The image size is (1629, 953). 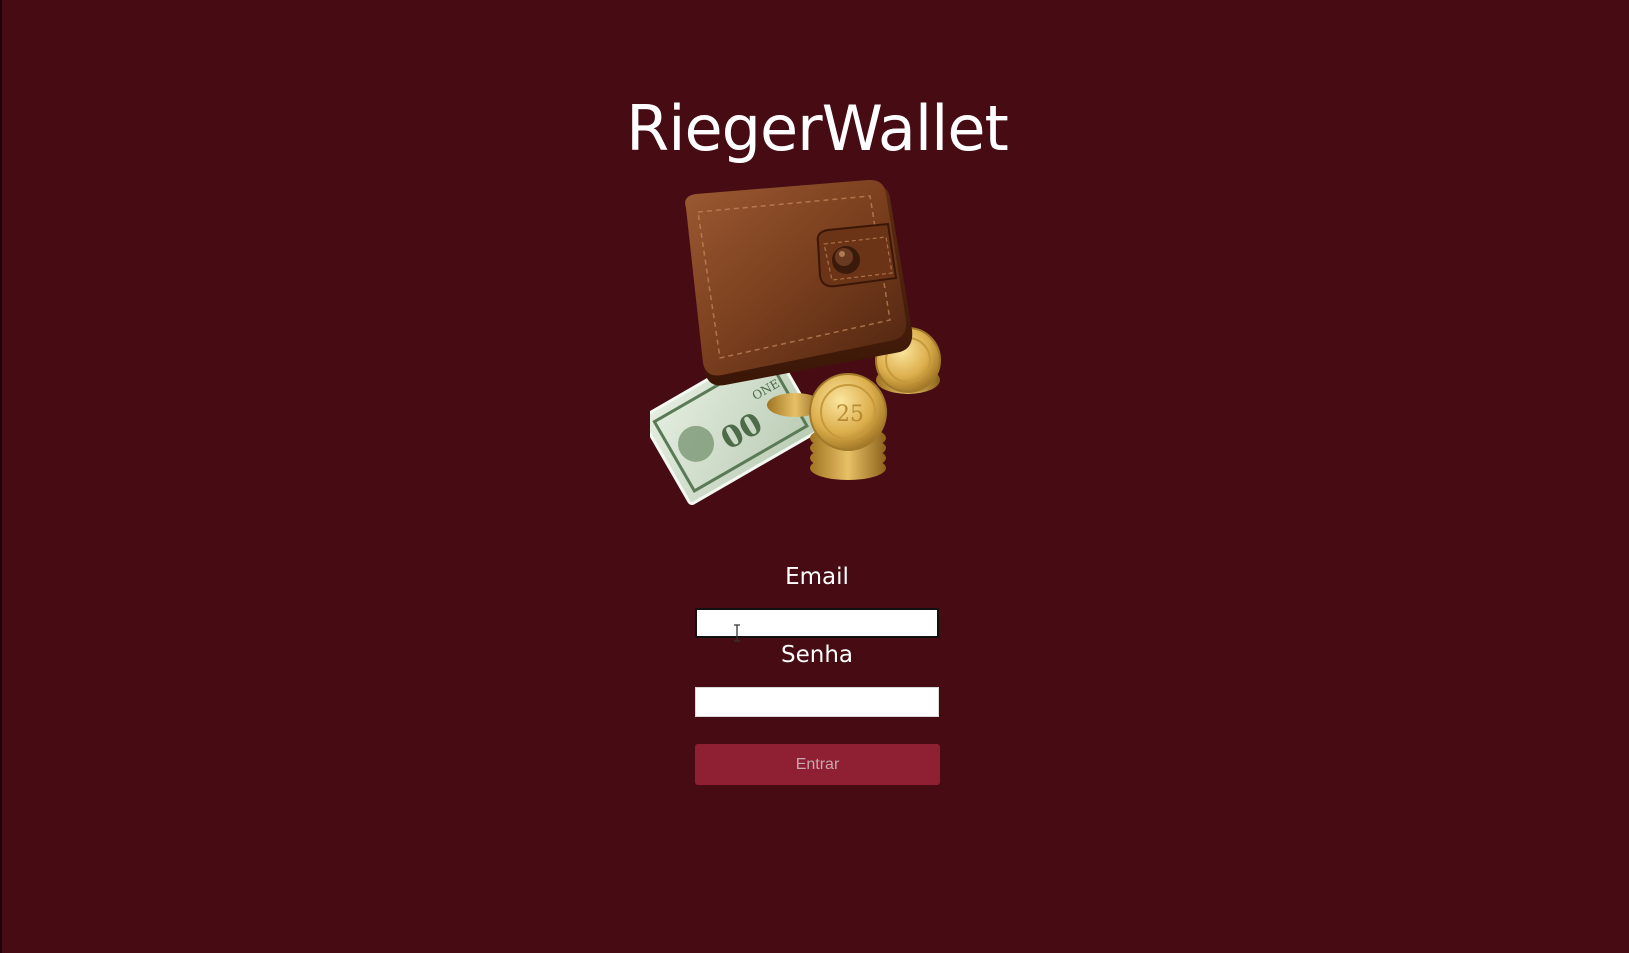 What do you see at coordinates (850, 414) in the screenshot?
I see `svg-text: 25` at bounding box center [850, 414].